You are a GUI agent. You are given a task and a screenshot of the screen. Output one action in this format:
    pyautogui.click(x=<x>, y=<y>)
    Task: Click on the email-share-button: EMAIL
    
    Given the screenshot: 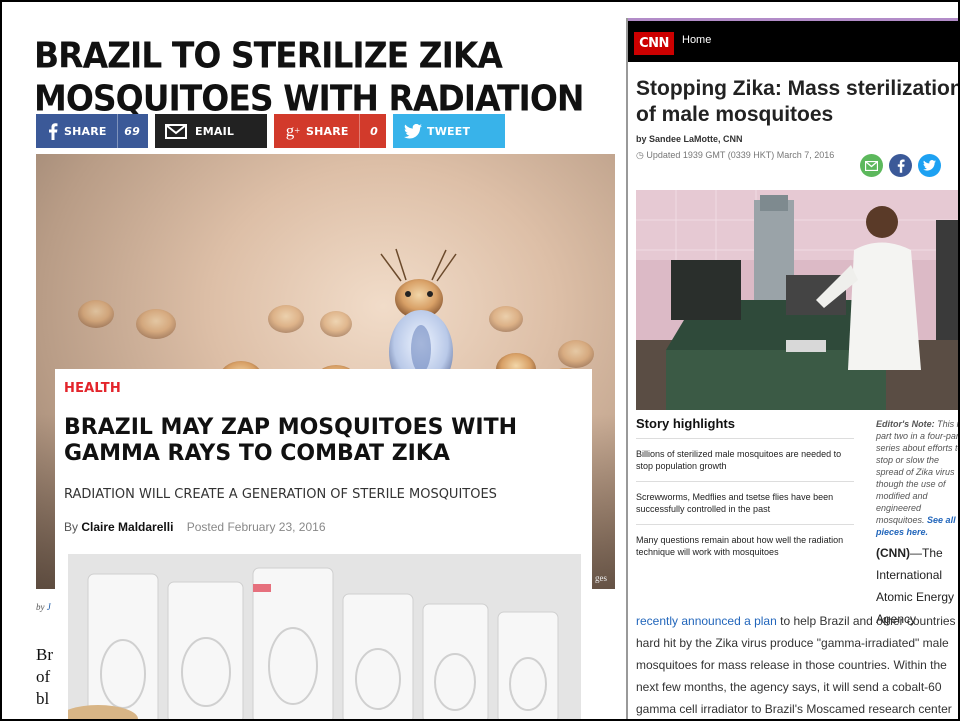 What is the action you would take?
    pyautogui.click(x=211, y=131)
    